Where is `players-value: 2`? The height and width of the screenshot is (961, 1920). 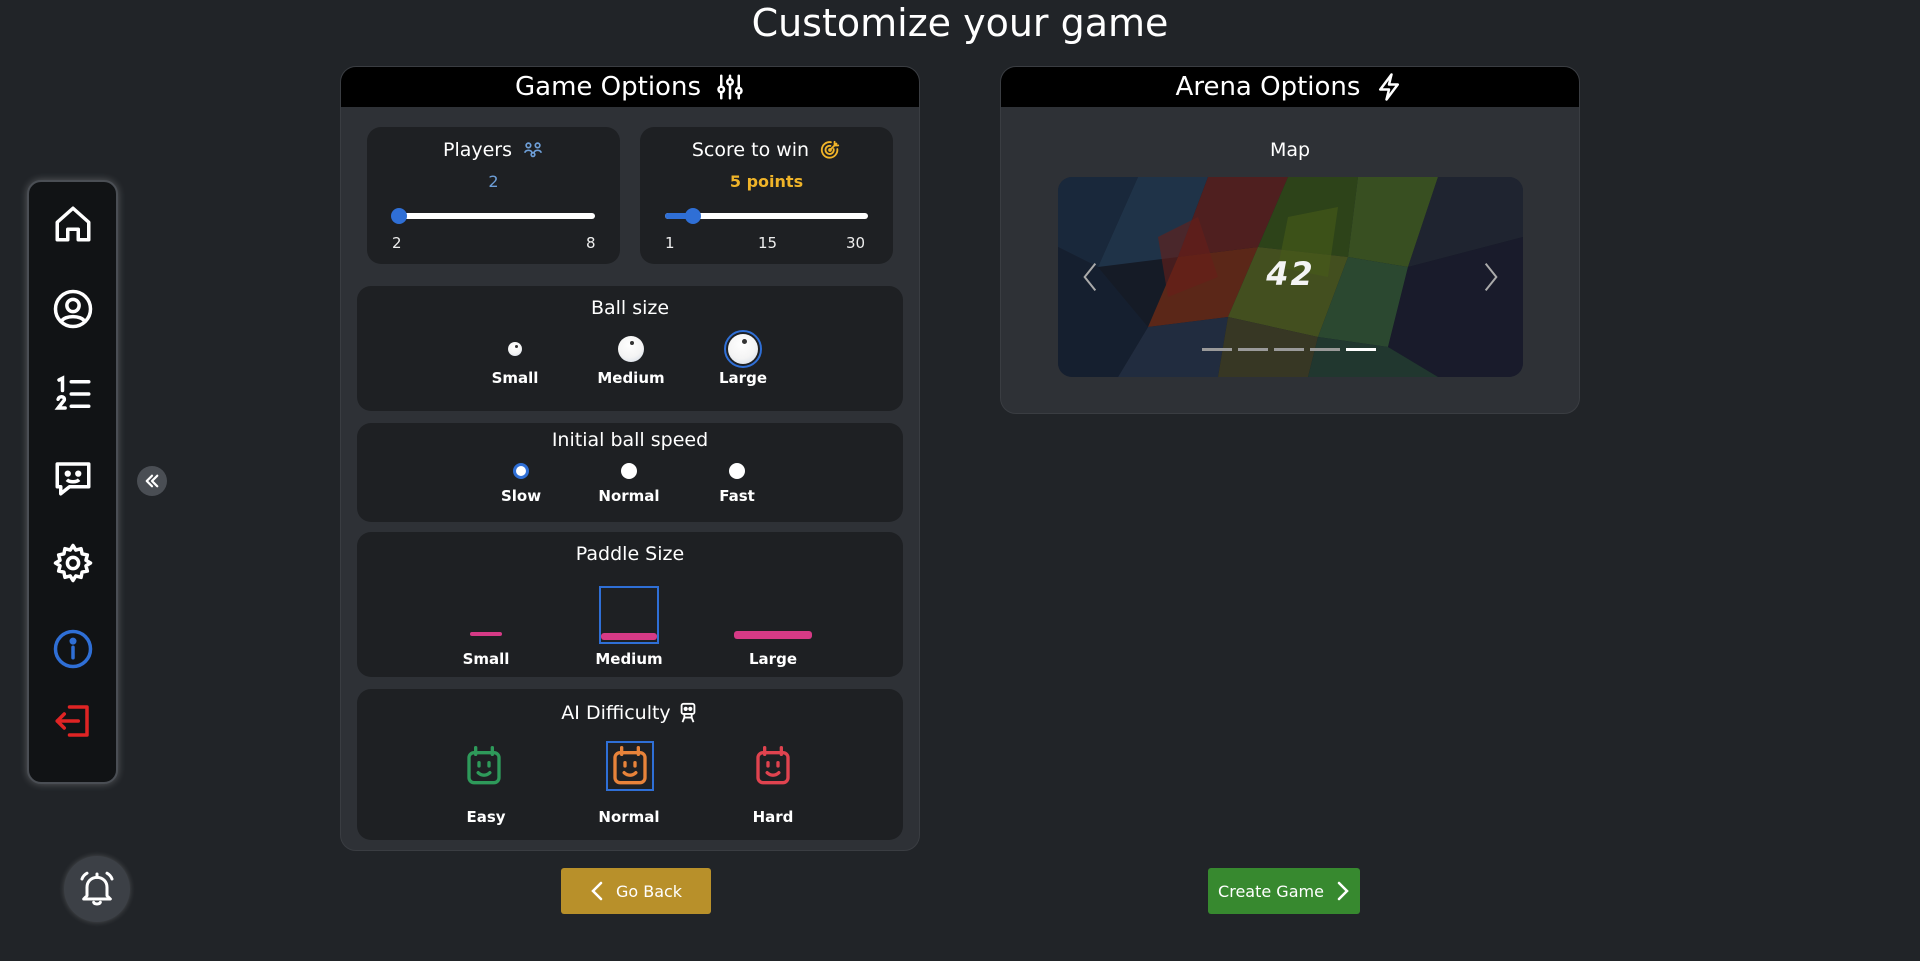
players-value: 2 is located at coordinates (493, 181).